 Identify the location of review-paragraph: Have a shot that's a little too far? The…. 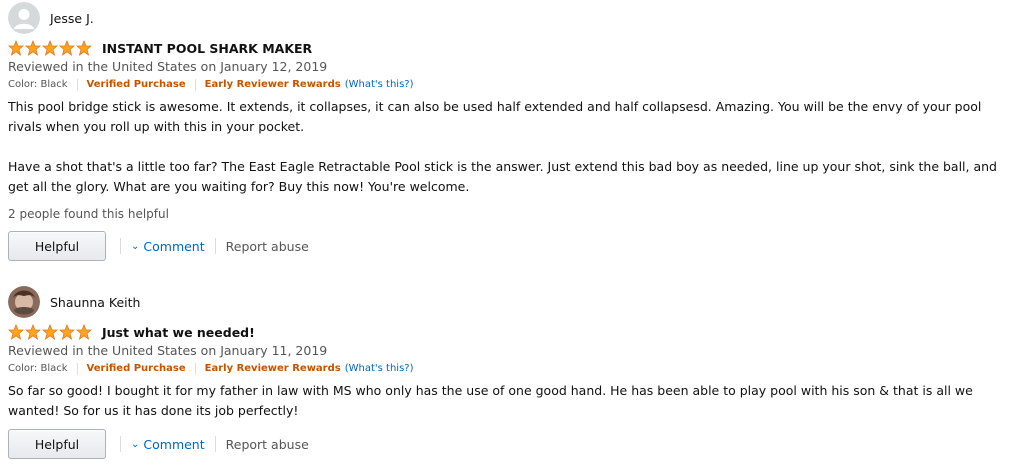
(502, 176).